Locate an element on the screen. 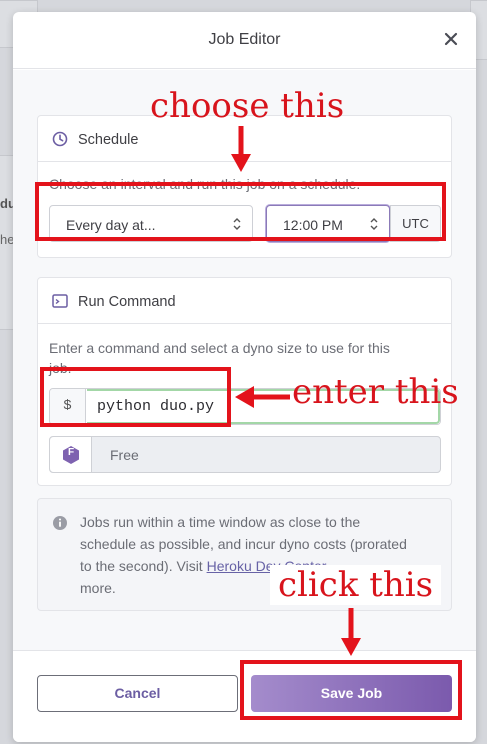 The image size is (487, 744). modal-title: Job Editor is located at coordinates (244, 39).